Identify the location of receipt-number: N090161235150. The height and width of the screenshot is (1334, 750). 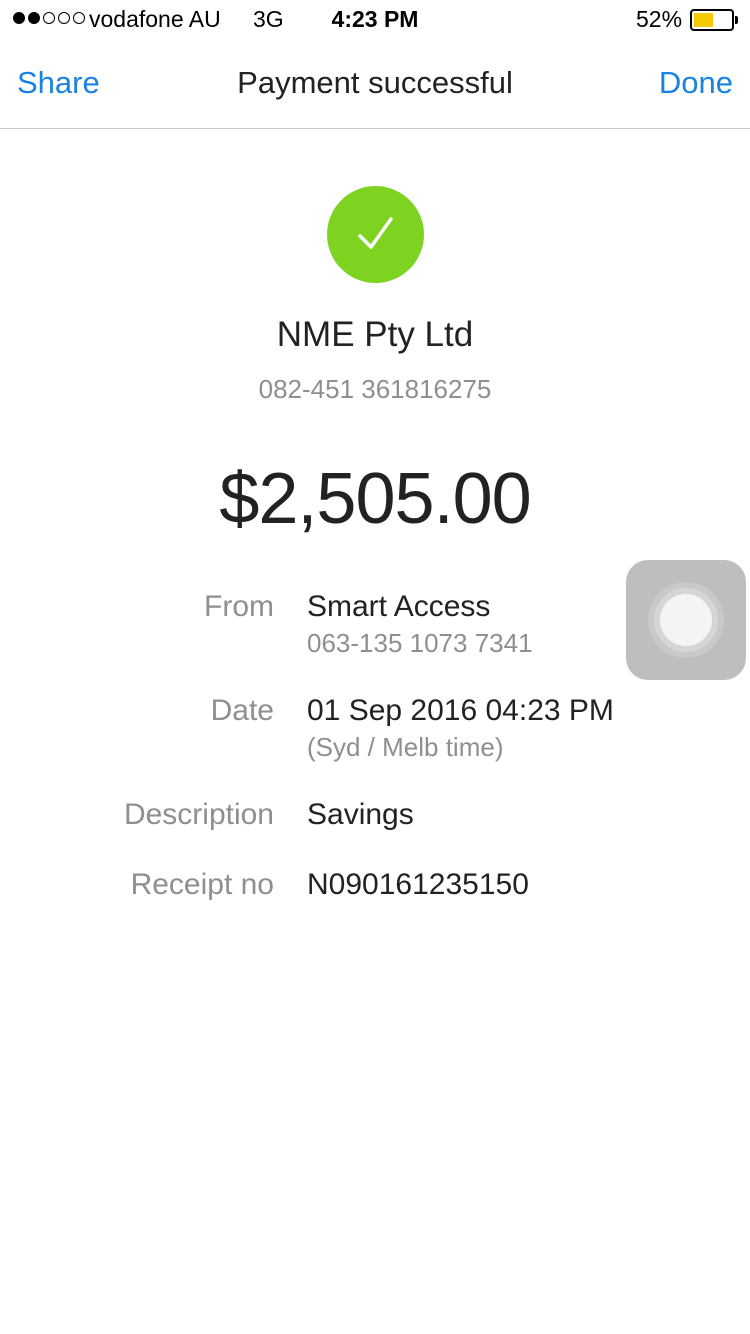
(418, 884).